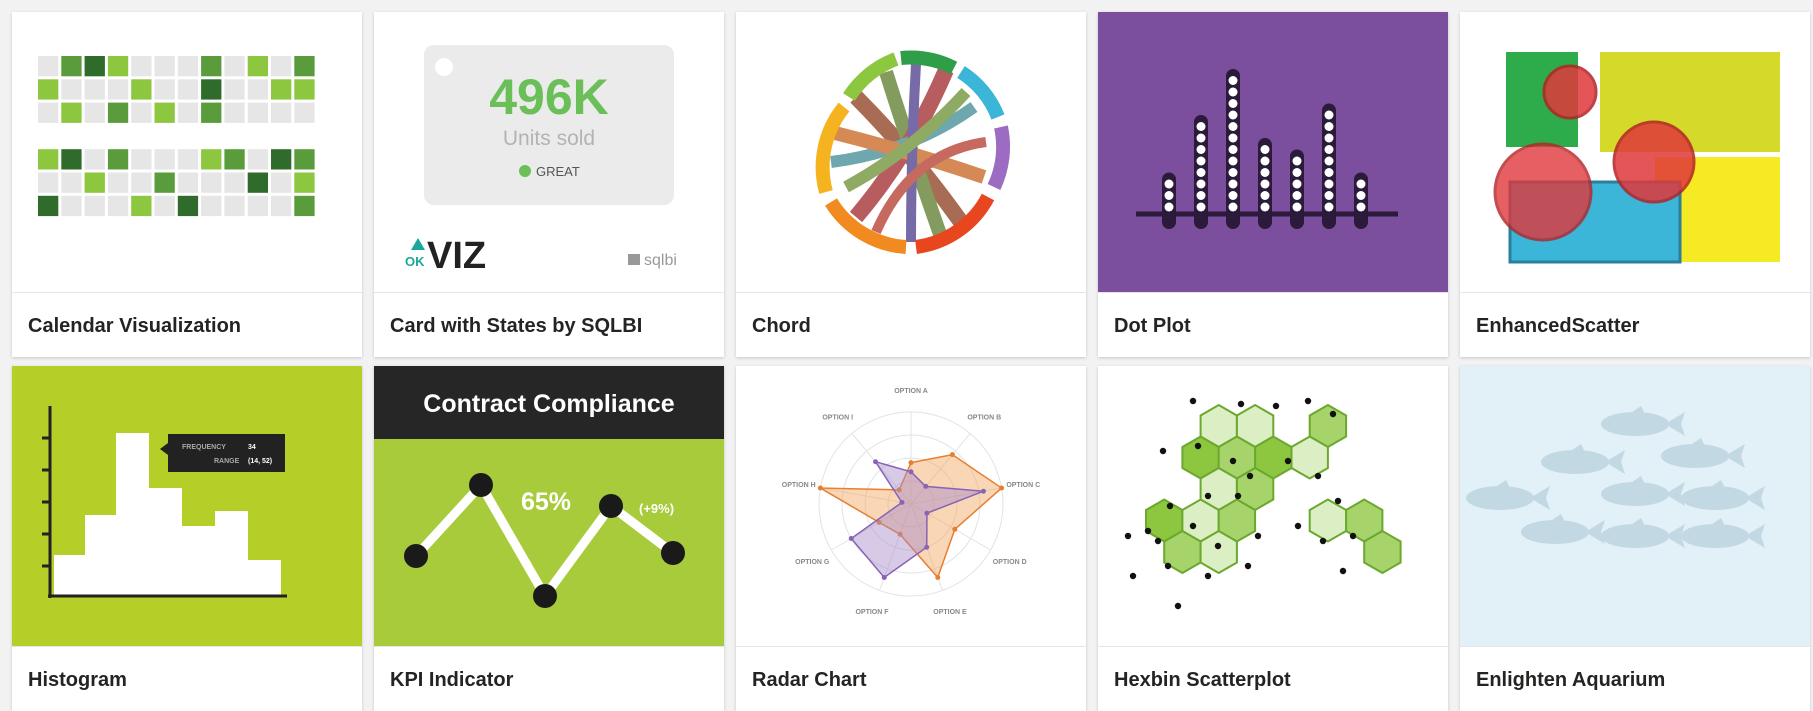 The image size is (1813, 711). Describe the element at coordinates (950, 612) in the screenshot. I see `radar-axis-label: OPTION E` at that location.